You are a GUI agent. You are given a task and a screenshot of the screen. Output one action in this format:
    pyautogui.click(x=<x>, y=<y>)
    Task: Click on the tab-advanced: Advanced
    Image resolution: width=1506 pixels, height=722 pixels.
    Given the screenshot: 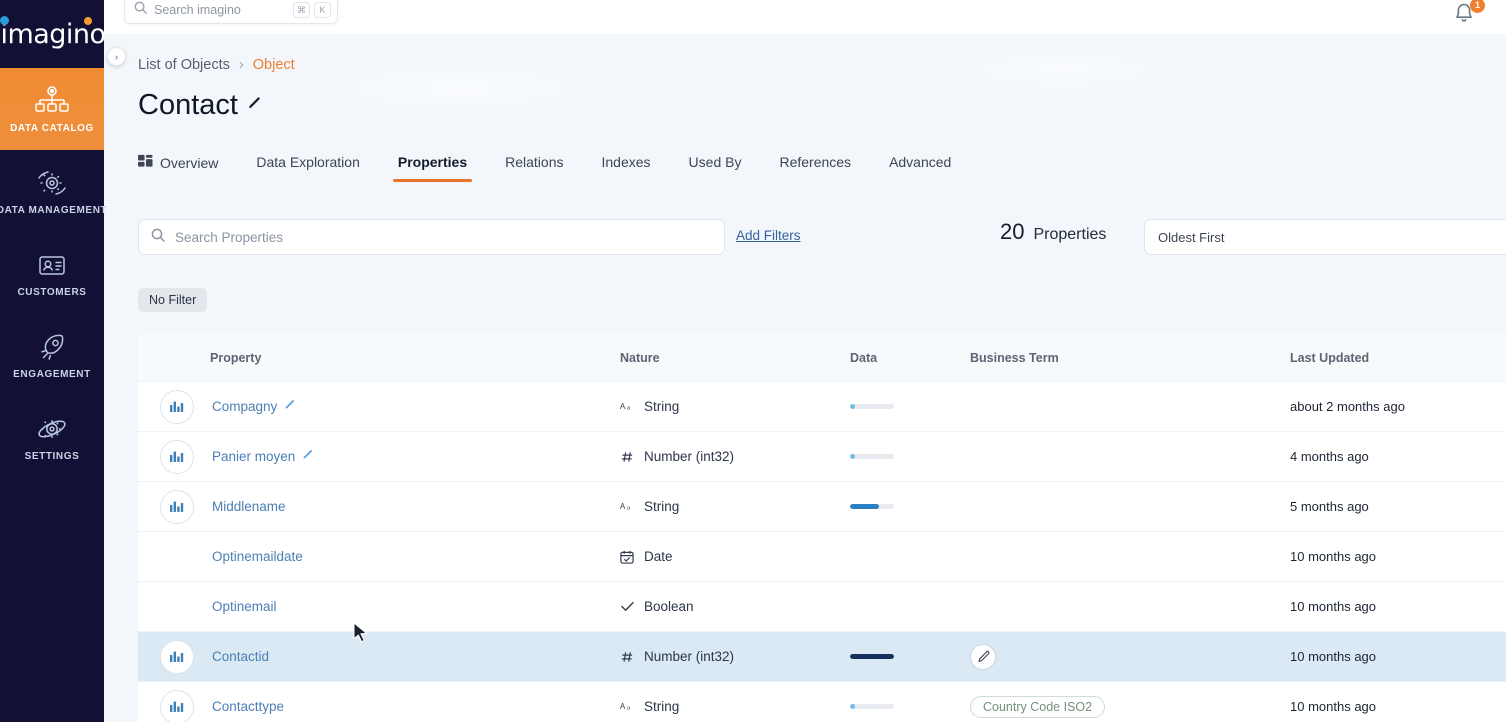 What is the action you would take?
    pyautogui.click(x=920, y=168)
    